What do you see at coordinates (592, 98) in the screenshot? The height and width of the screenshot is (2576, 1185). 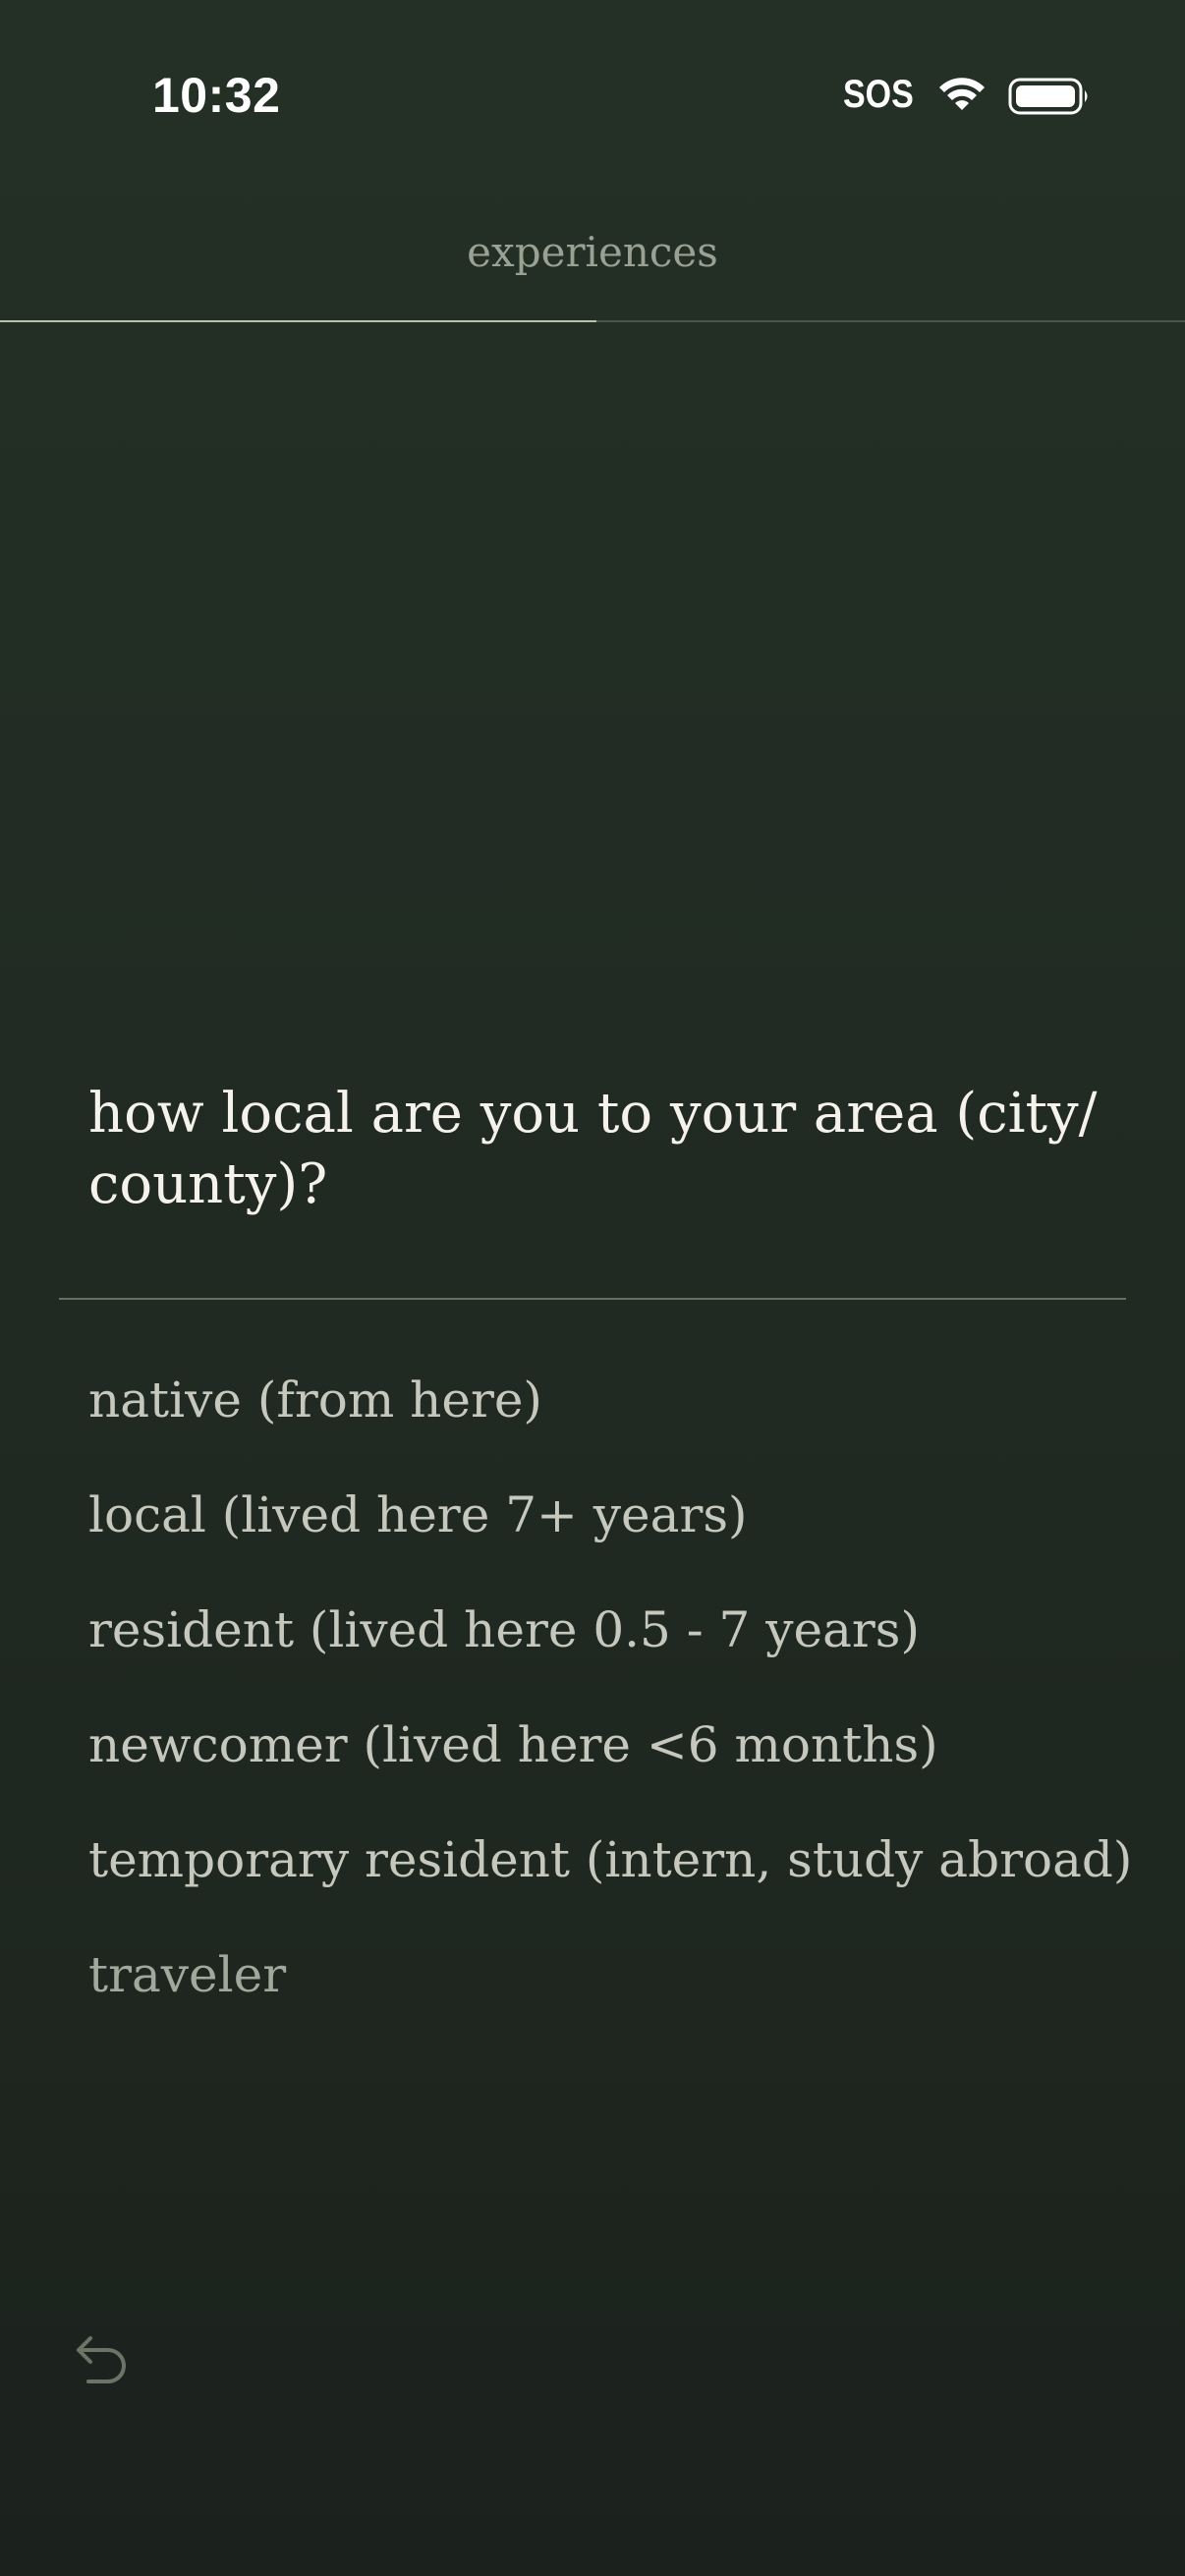 I see `status-bar: 10:32 SOS` at bounding box center [592, 98].